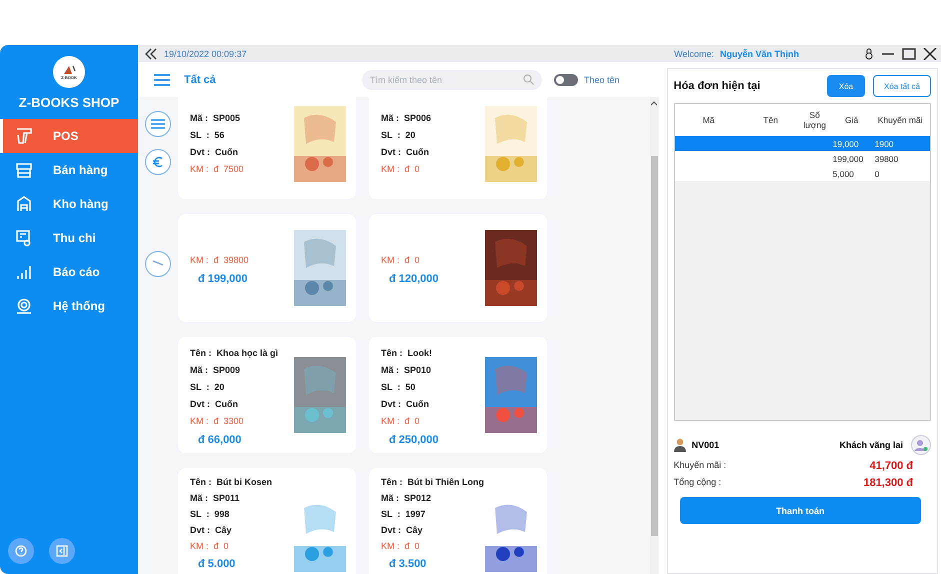 The image size is (941, 574). I want to click on invoice-row: 5,000 0, so click(802, 173).